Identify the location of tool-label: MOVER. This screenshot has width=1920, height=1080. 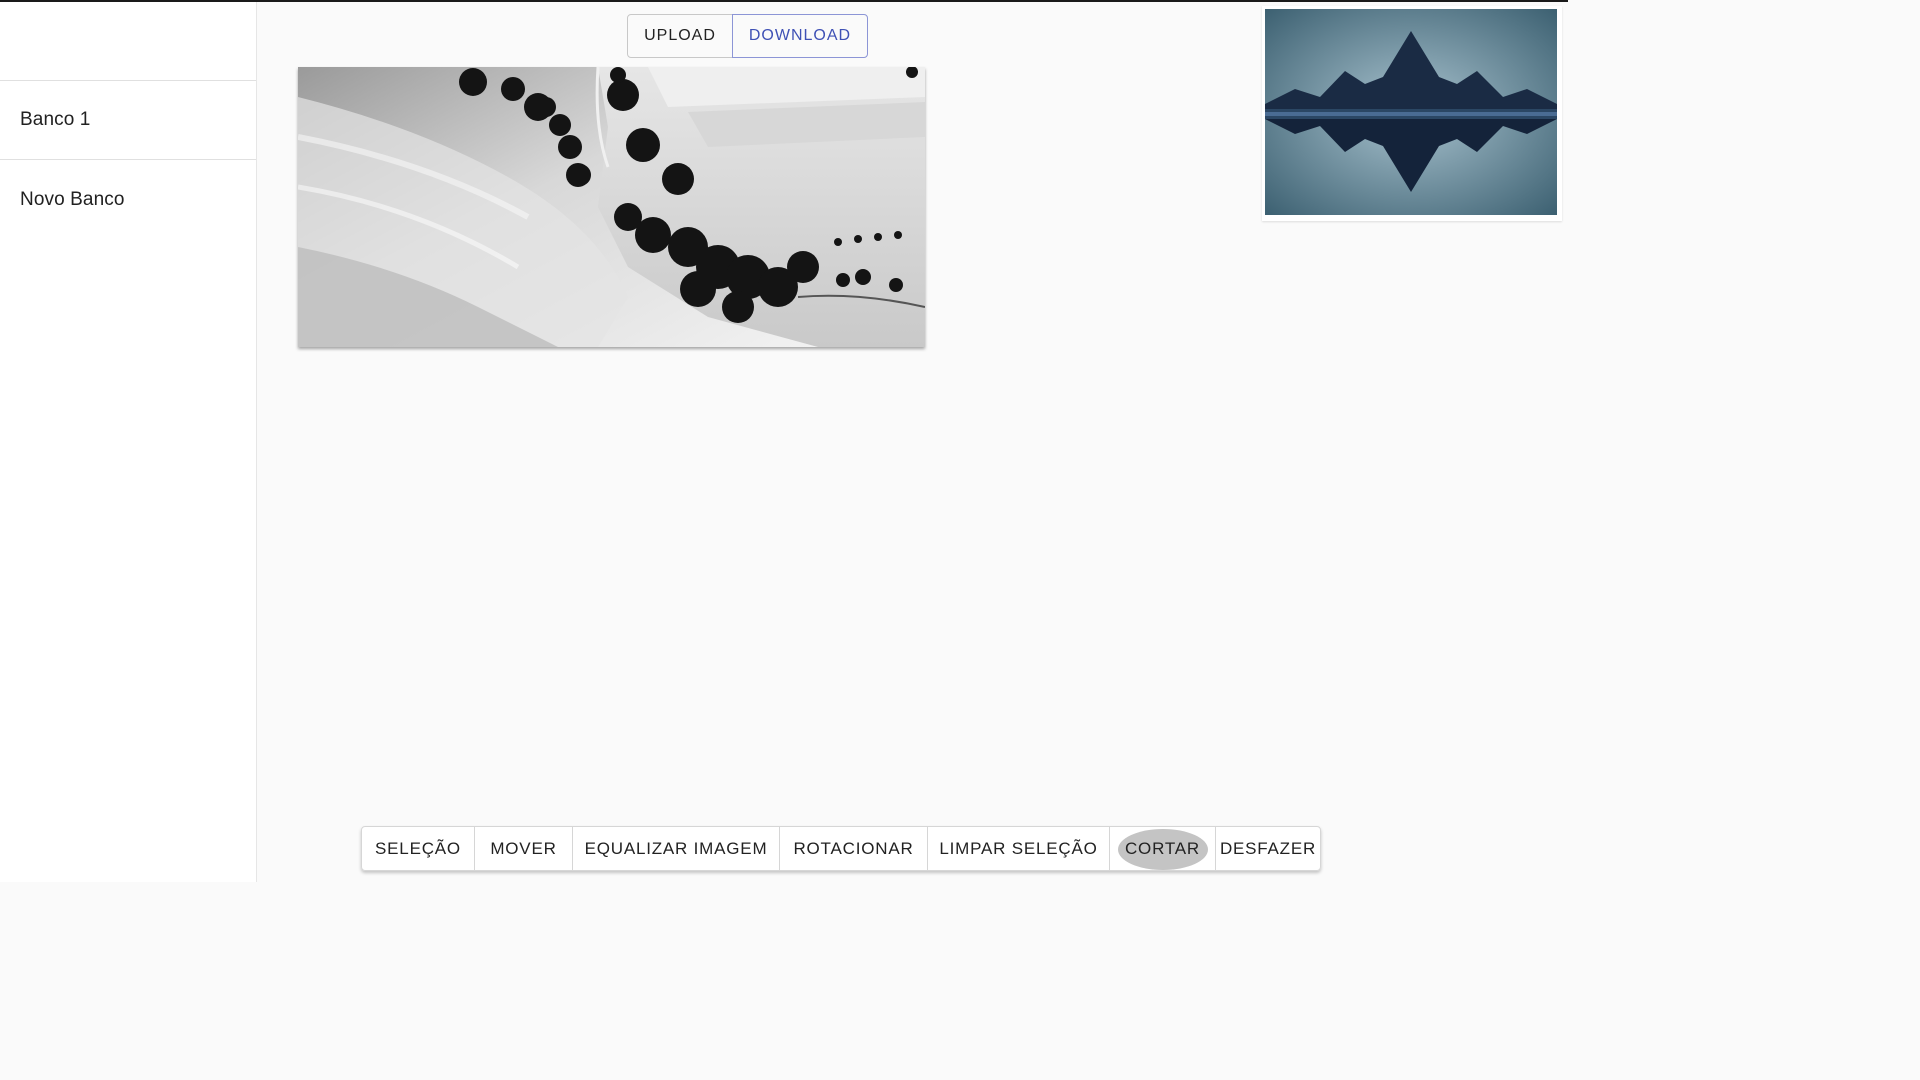
(523, 848).